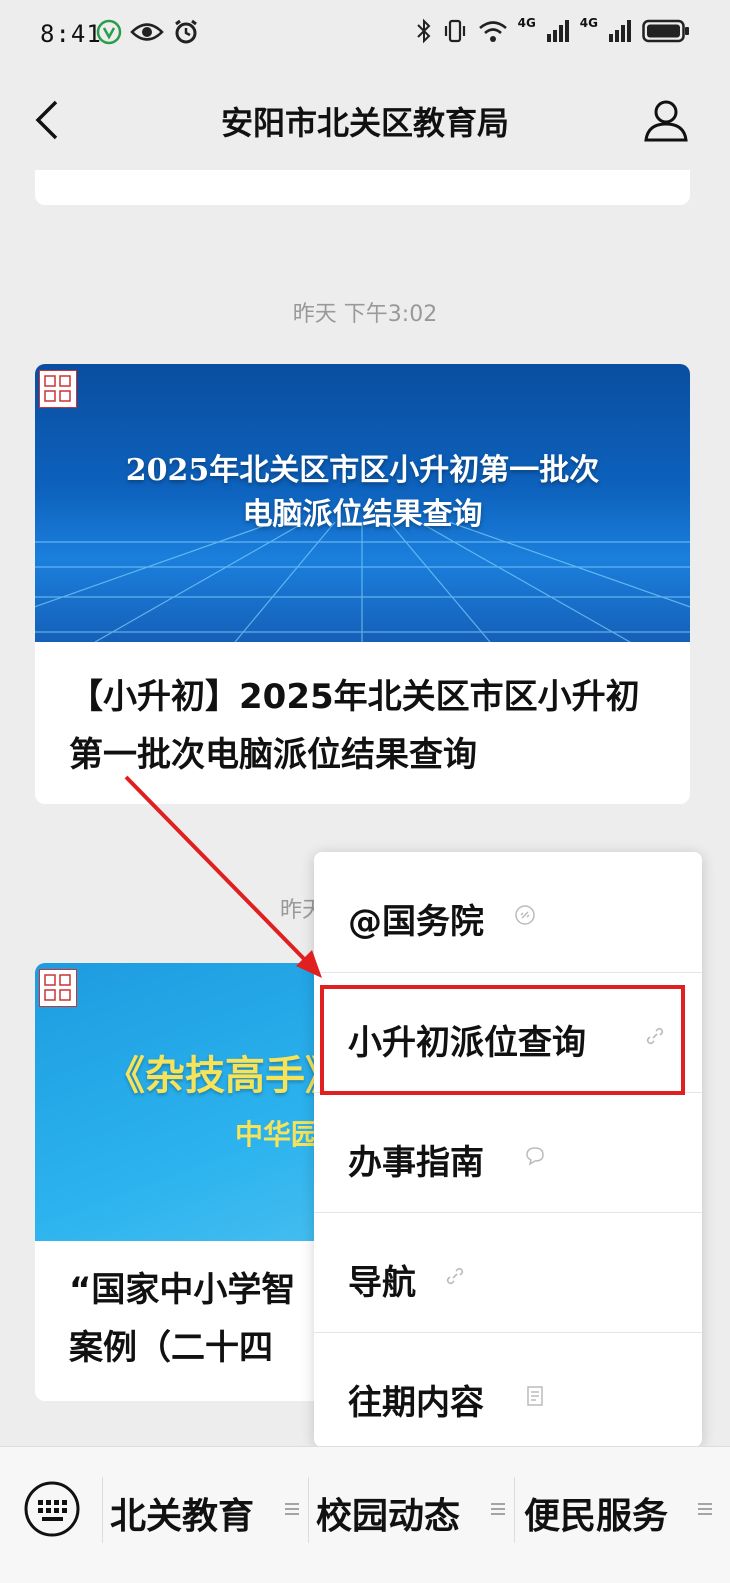 The image size is (730, 1583). I want to click on menu-item-wangqineirong: 往期内容, so click(508, 1390).